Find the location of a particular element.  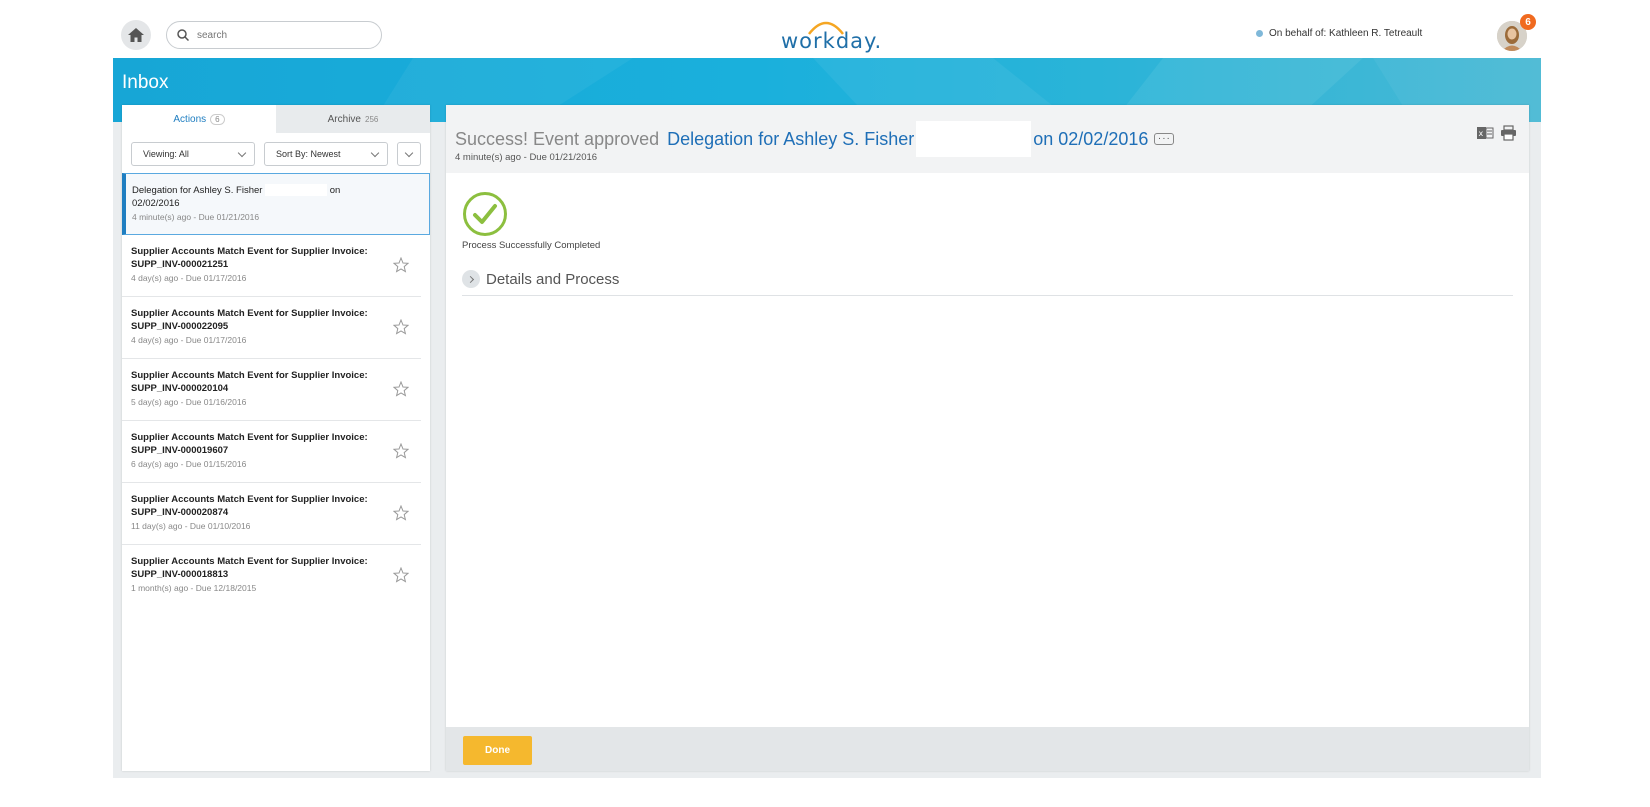

divider is located at coordinates (987, 295).